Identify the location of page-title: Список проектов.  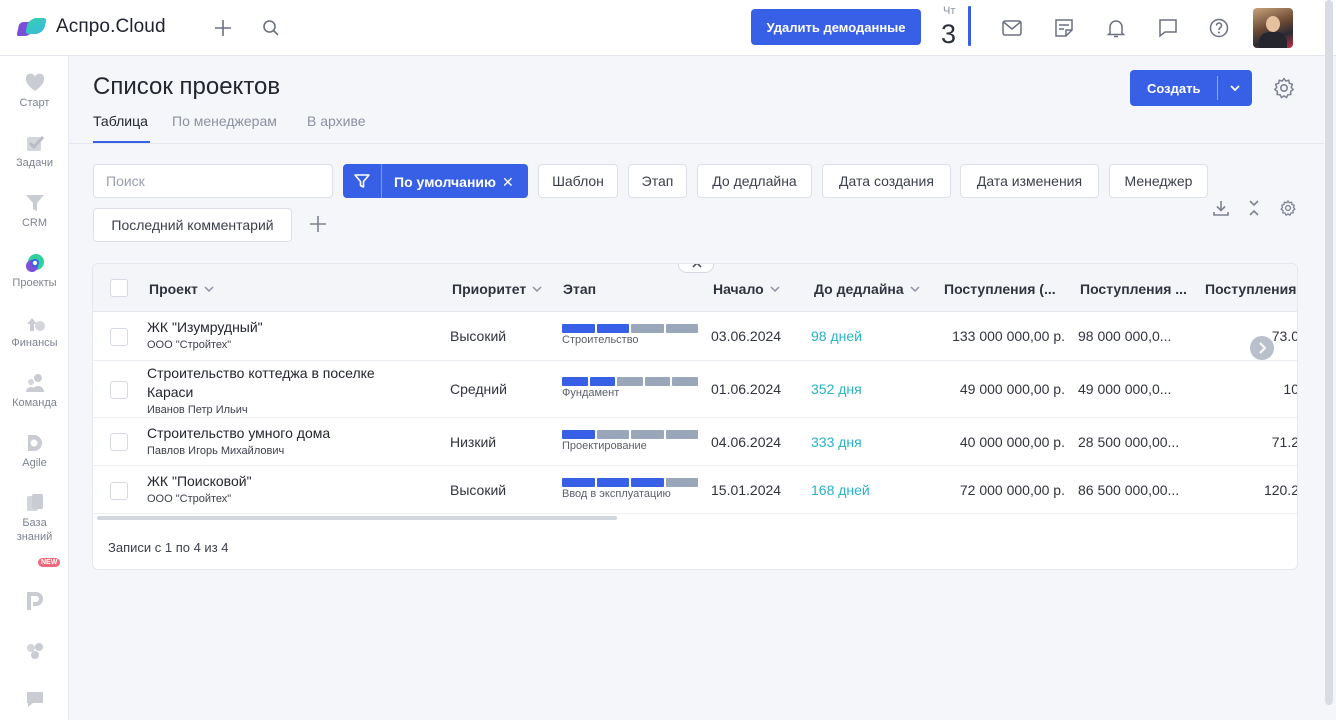
(187, 86).